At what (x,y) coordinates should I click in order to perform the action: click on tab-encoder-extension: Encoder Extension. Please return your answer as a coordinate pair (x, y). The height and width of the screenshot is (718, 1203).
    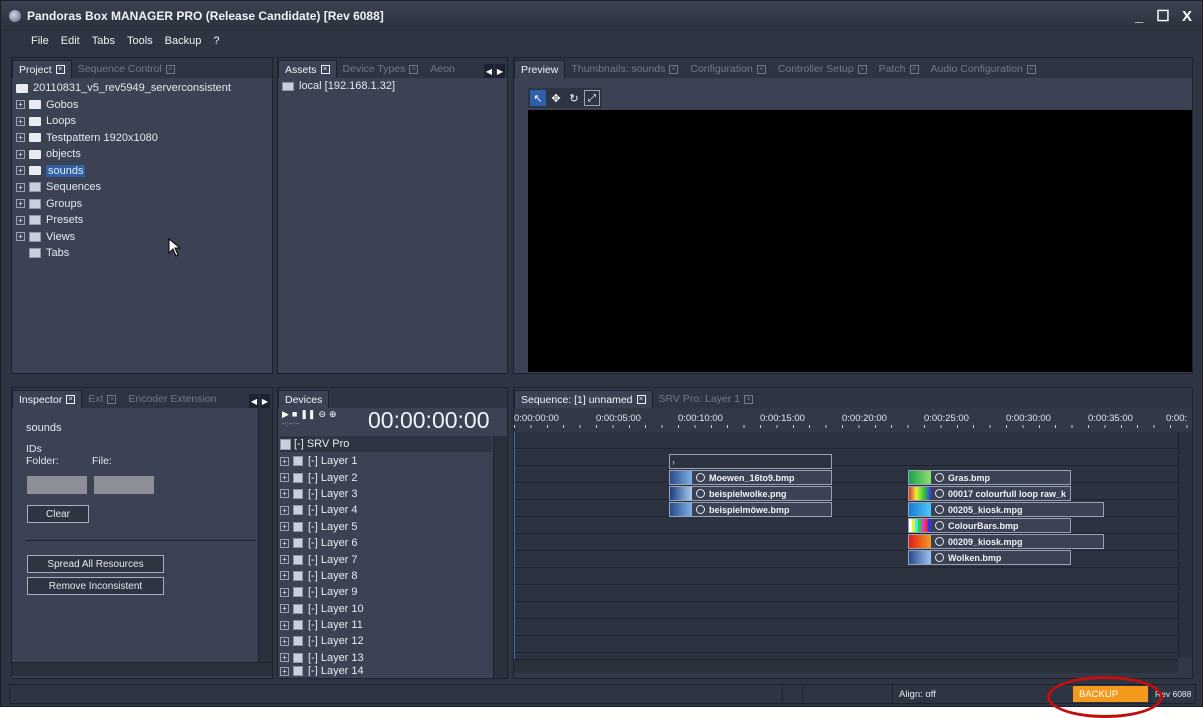
    Looking at the image, I should click on (172, 399).